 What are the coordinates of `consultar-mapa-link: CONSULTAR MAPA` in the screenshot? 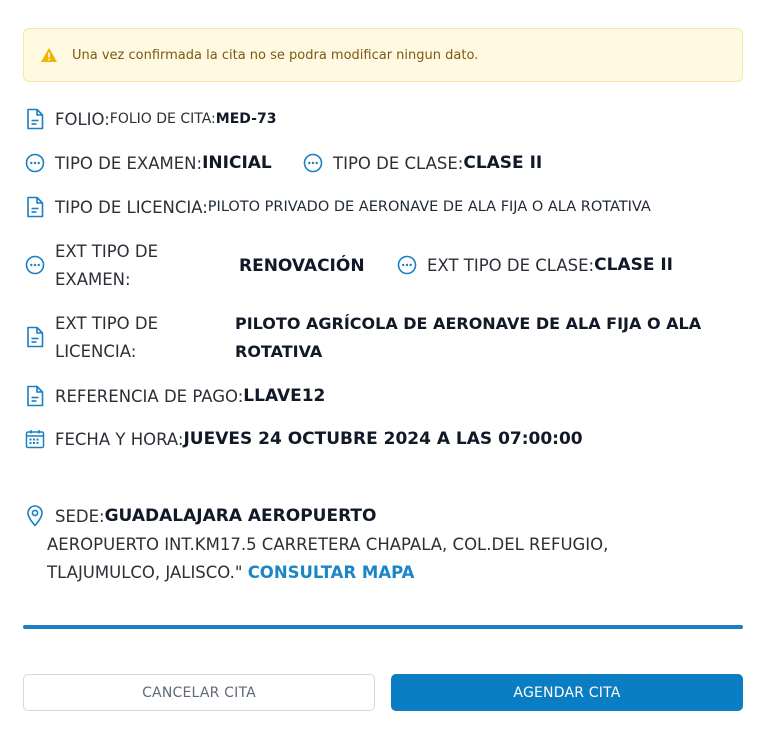 It's located at (331, 572).